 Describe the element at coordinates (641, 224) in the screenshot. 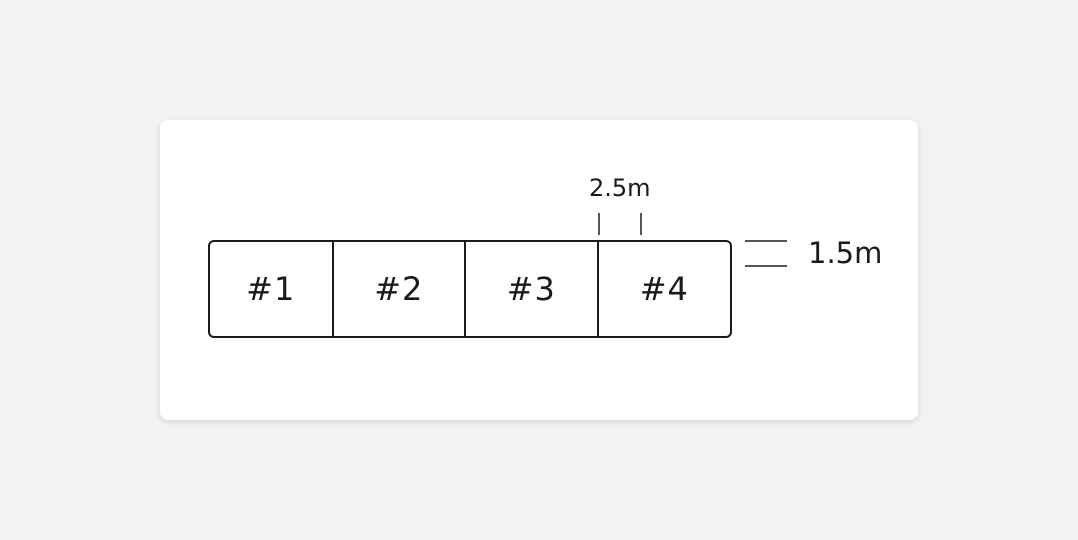

I see `width-marker-right` at that location.